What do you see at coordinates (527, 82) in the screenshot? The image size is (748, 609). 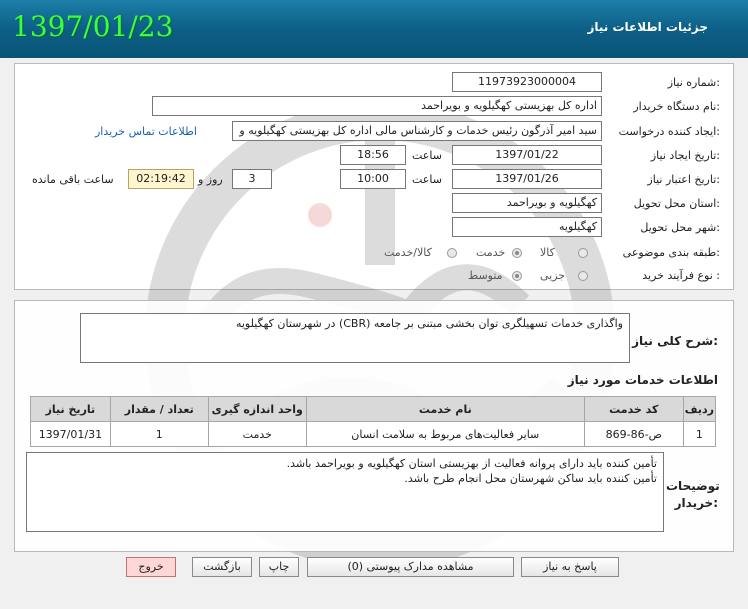 I see `need-number-field: 11973923000004` at bounding box center [527, 82].